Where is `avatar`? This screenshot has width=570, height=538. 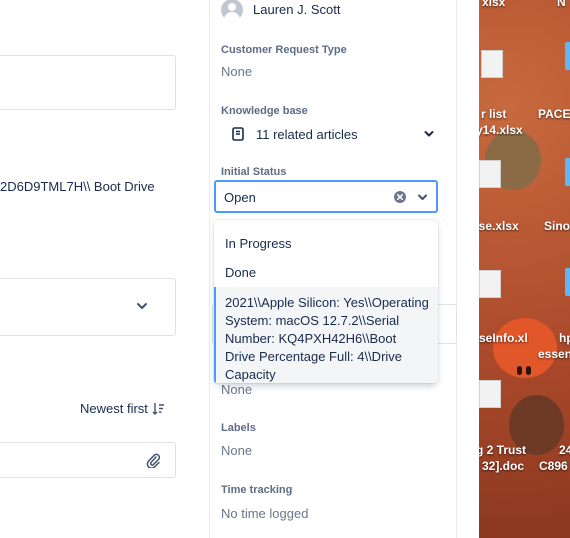
avatar is located at coordinates (232, 10).